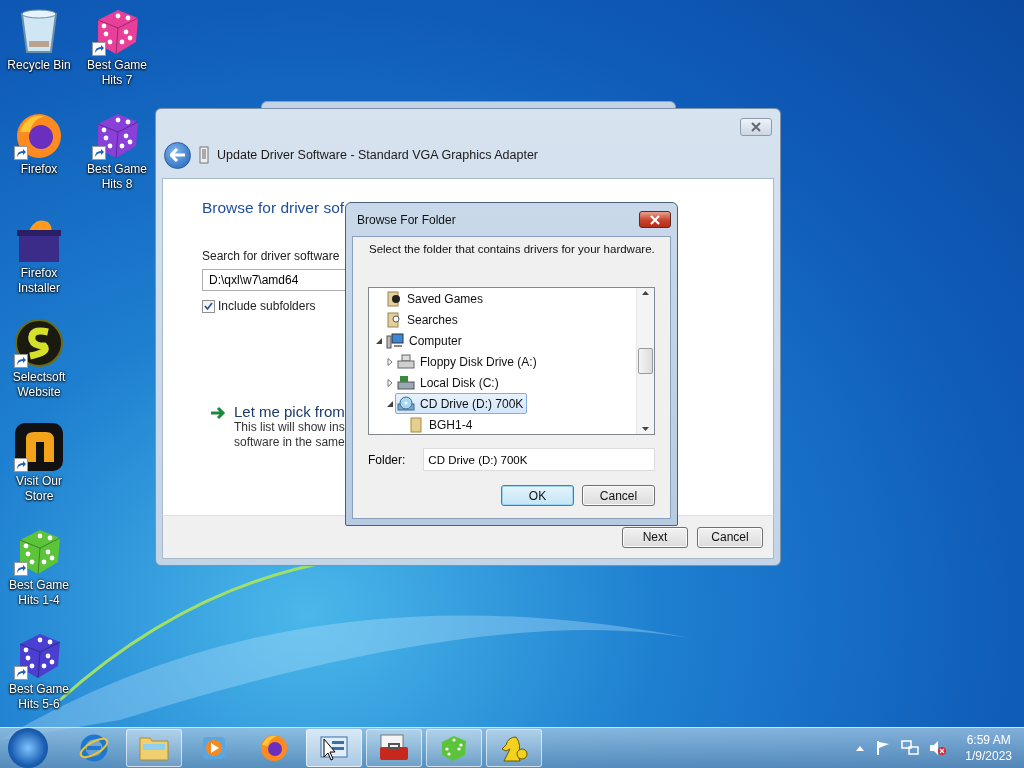 This screenshot has height=768, width=1024. I want to click on search-label: Search for driver software, so click(271, 256).